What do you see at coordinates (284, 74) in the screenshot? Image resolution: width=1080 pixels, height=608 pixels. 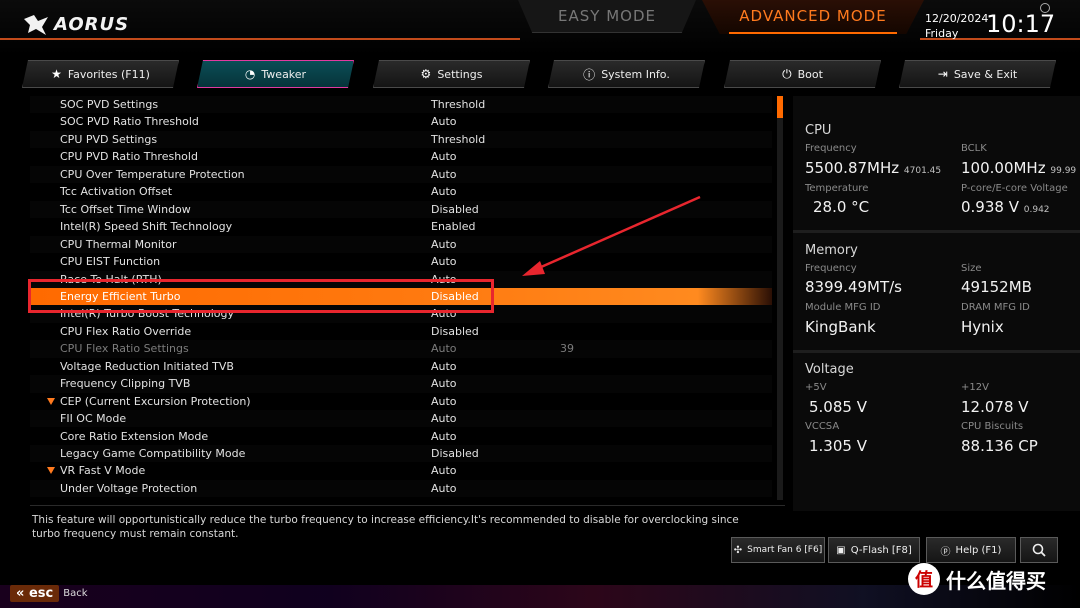 I see `tab-label: Tweaker` at bounding box center [284, 74].